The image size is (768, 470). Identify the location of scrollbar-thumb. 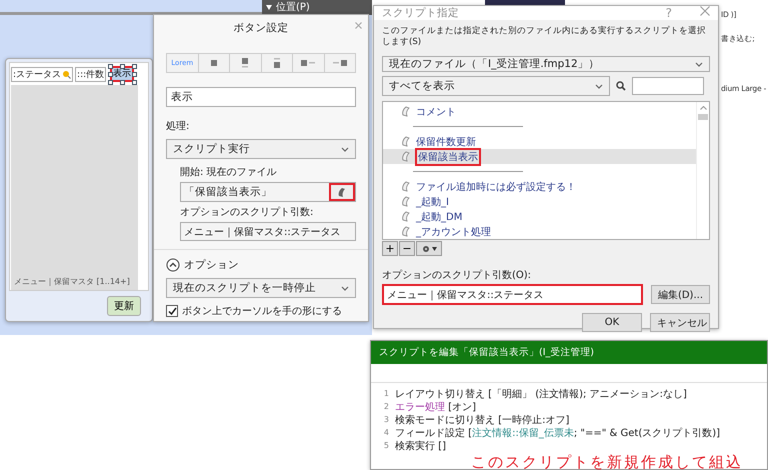
(703, 117).